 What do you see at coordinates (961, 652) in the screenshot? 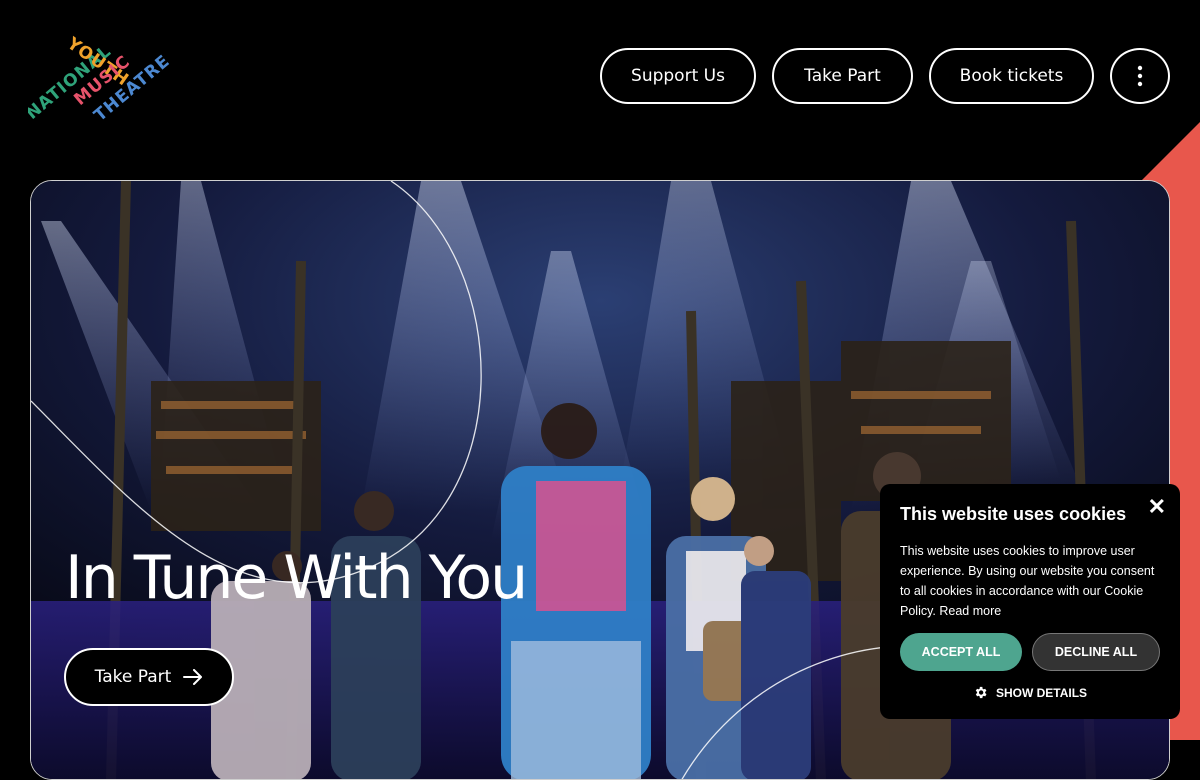
I see `accept-all-button: ACCEPT ALL` at bounding box center [961, 652].